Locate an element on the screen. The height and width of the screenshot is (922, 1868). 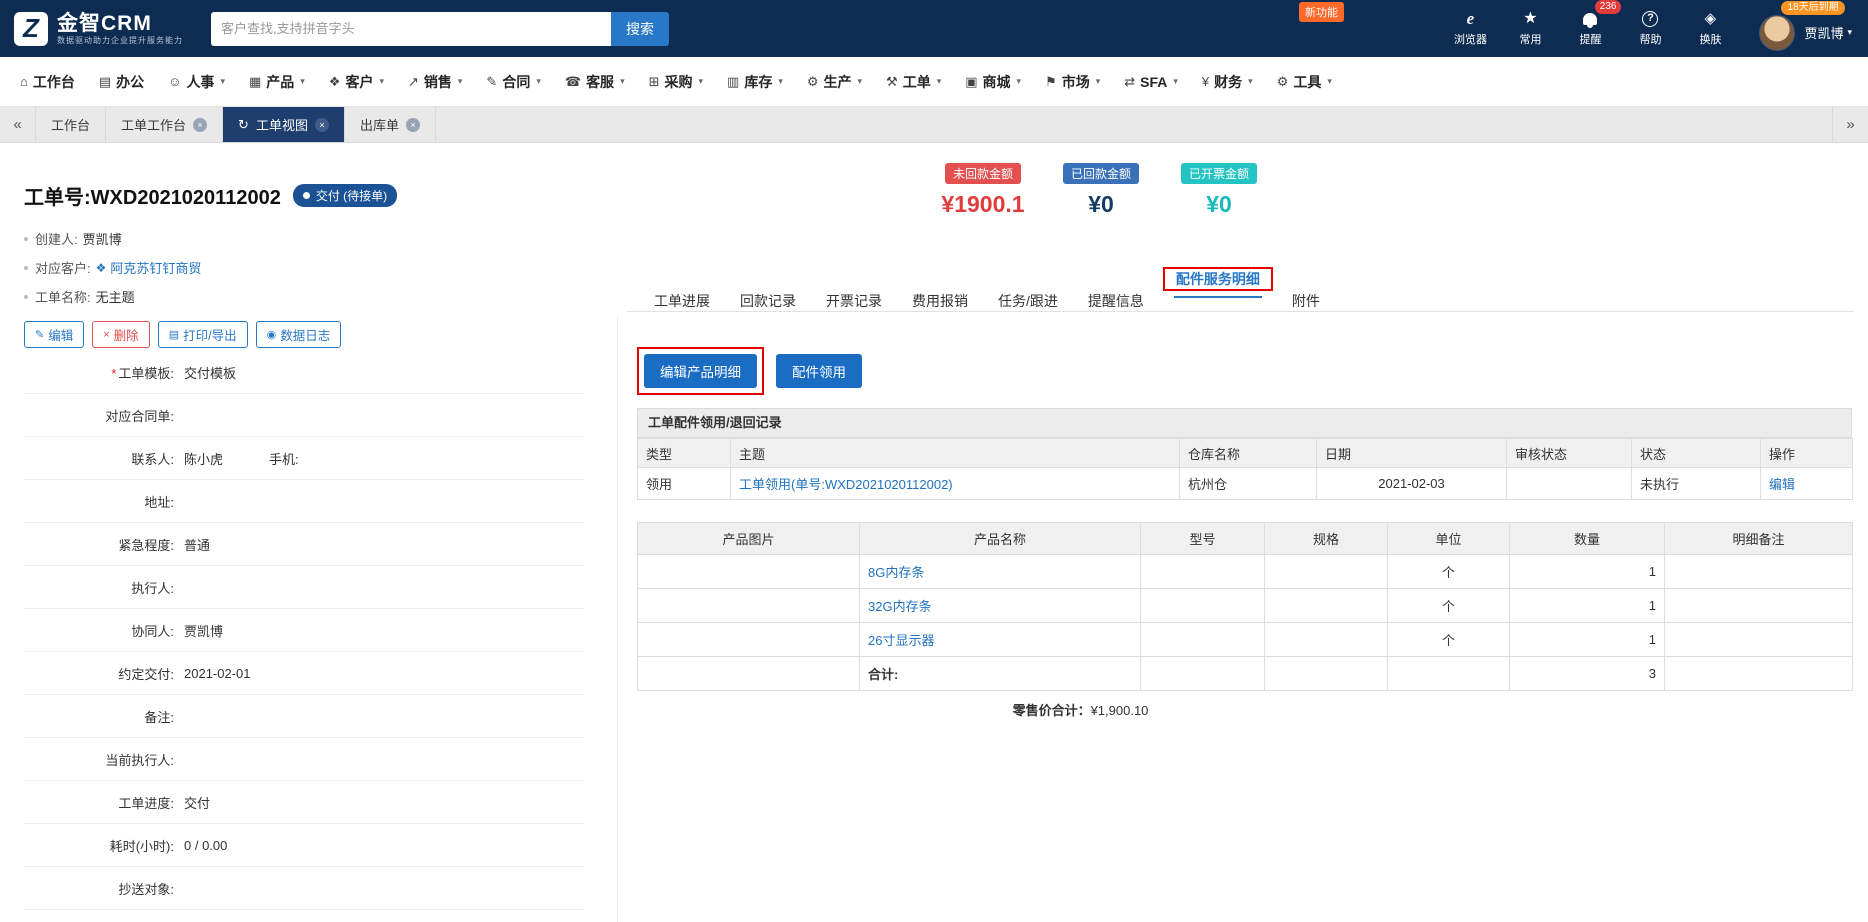
total-label: 合计: is located at coordinates (1000, 673).